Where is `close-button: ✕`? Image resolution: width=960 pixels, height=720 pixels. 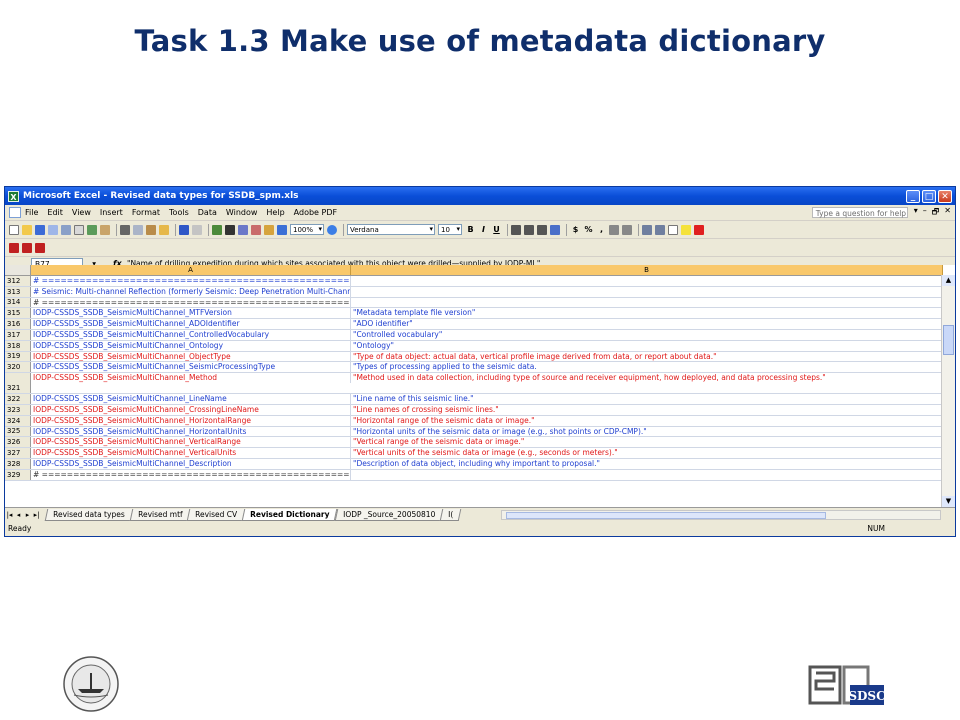 close-button: ✕ is located at coordinates (945, 196).